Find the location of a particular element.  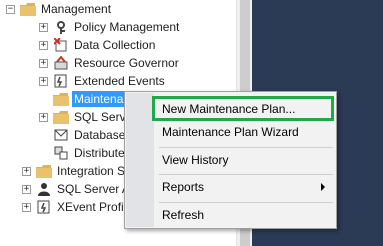

tree-item-resource-governor: + Resource Governor is located at coordinates (110, 63).